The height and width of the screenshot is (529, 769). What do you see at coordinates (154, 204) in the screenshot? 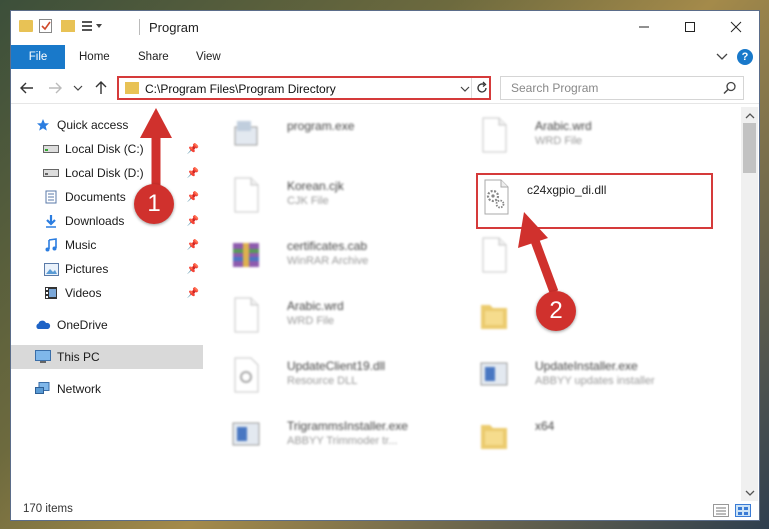
I see `step-badge-1: 1` at bounding box center [154, 204].